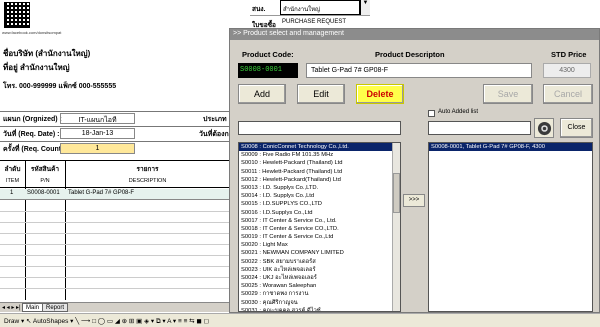 The height and width of the screenshot is (327, 600). I want to click on tab-main: Main, so click(33, 307).